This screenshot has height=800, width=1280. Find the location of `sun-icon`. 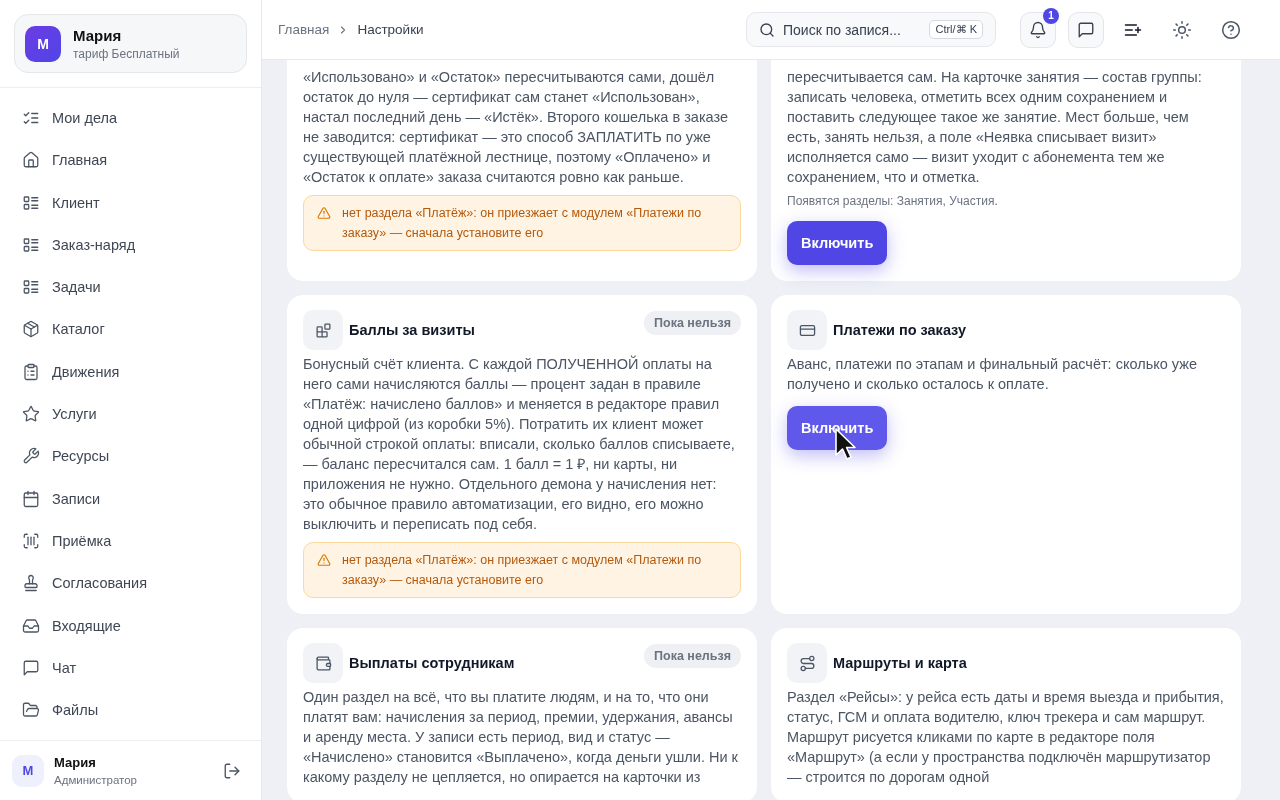

sun-icon is located at coordinates (1182, 29).